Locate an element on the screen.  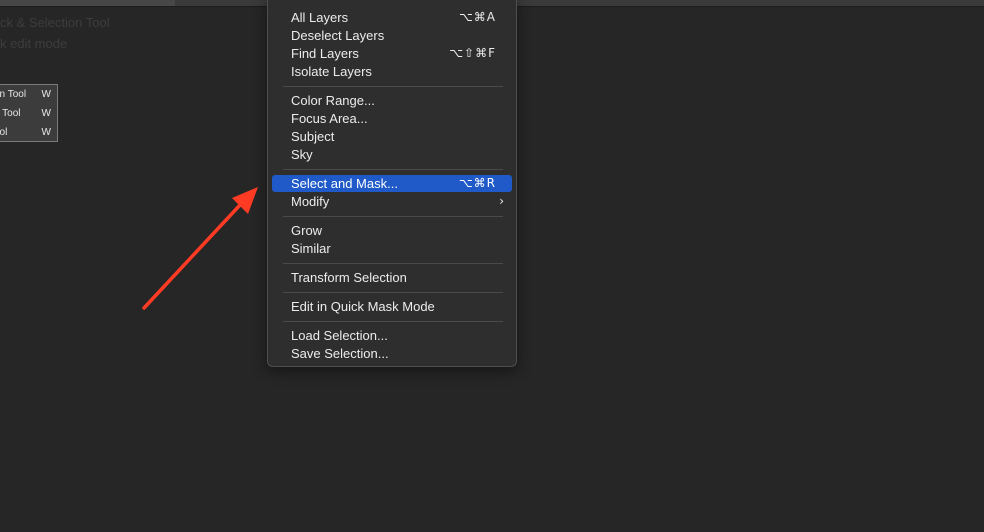
annotation-arrow is located at coordinates (200, 248).